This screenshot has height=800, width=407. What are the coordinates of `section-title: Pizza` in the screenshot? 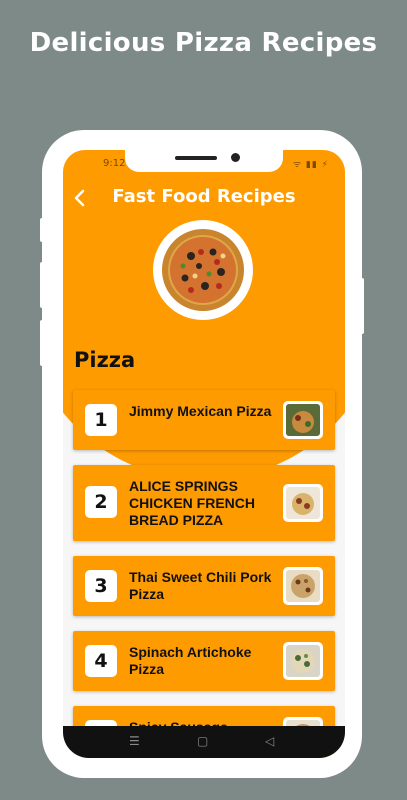 It's located at (105, 360).